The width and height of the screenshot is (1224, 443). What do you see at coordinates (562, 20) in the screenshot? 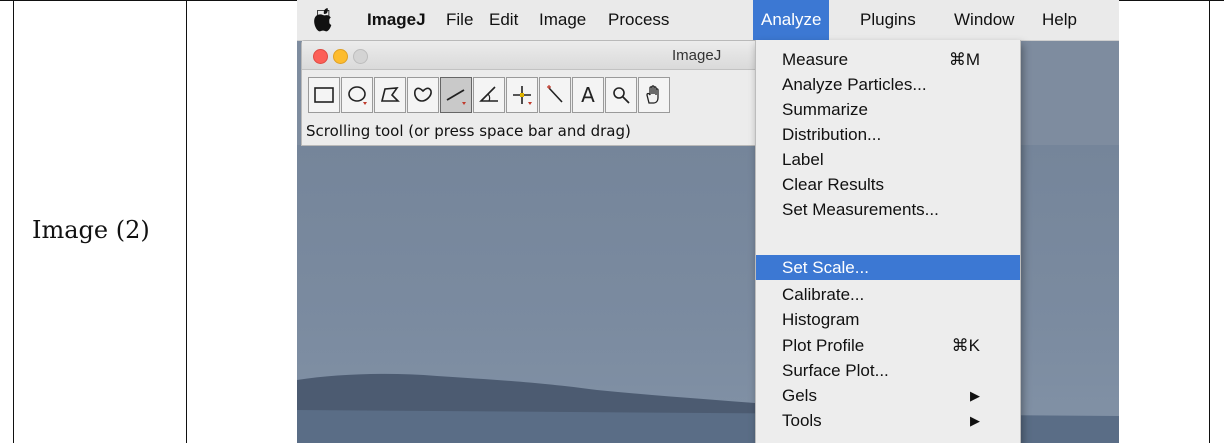
I see `menu-image: Image` at bounding box center [562, 20].